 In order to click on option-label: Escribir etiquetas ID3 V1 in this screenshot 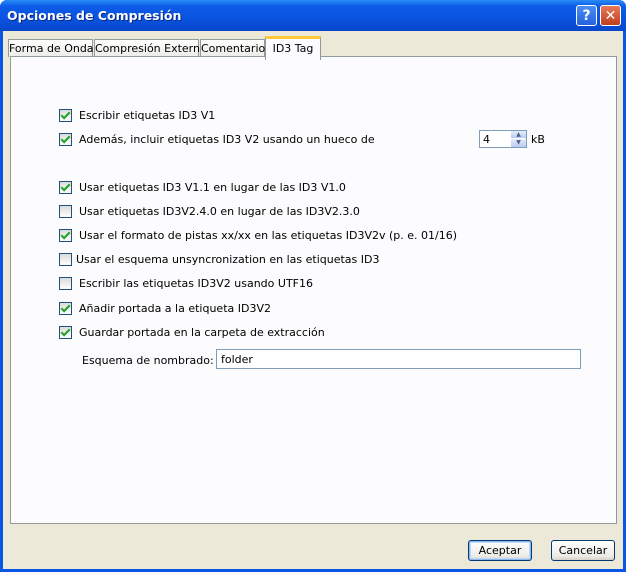, I will do `click(147, 115)`.